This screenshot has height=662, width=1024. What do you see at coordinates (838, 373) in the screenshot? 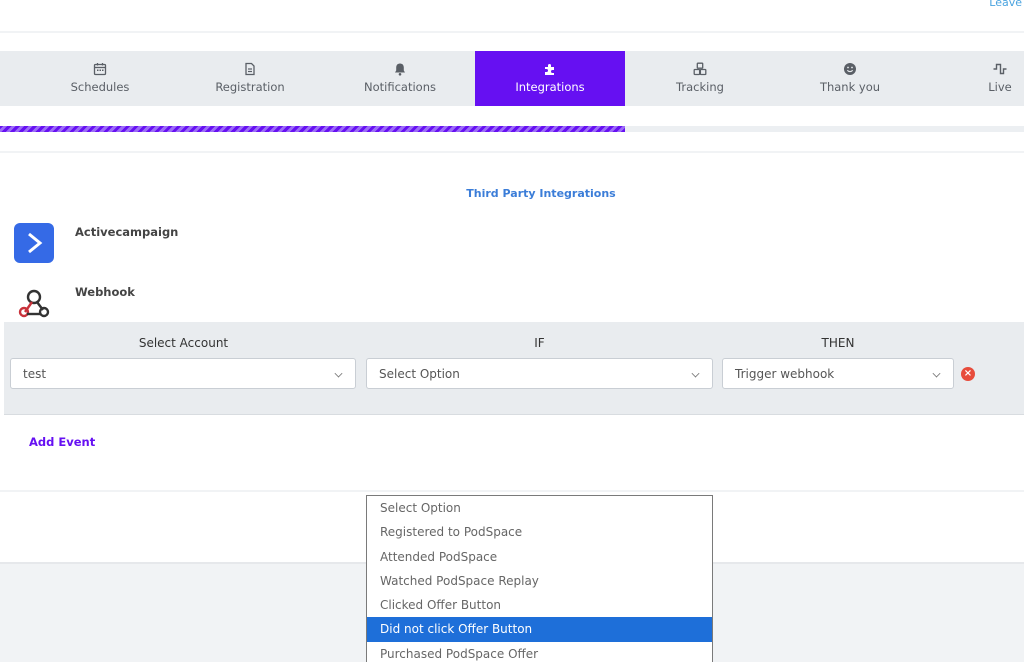
I see `then-select: Trigger webhook` at bounding box center [838, 373].